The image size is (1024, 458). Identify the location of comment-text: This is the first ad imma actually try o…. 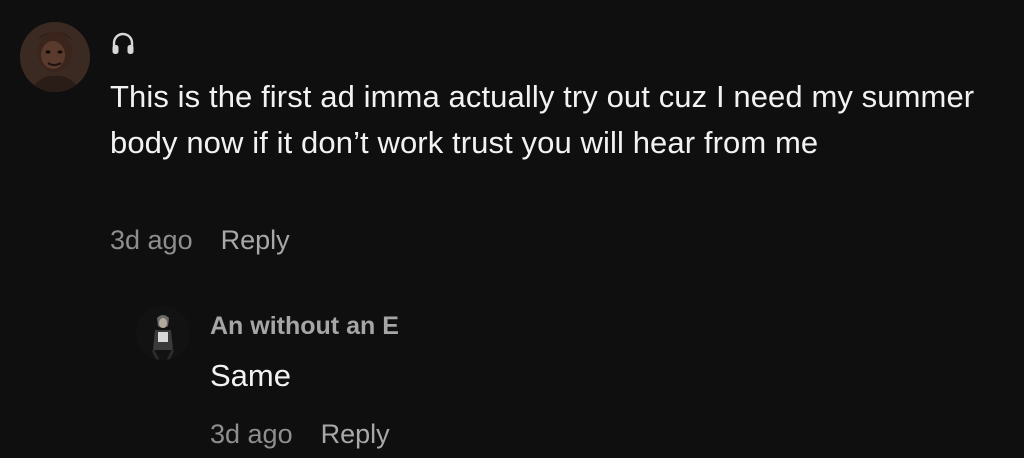
(542, 119).